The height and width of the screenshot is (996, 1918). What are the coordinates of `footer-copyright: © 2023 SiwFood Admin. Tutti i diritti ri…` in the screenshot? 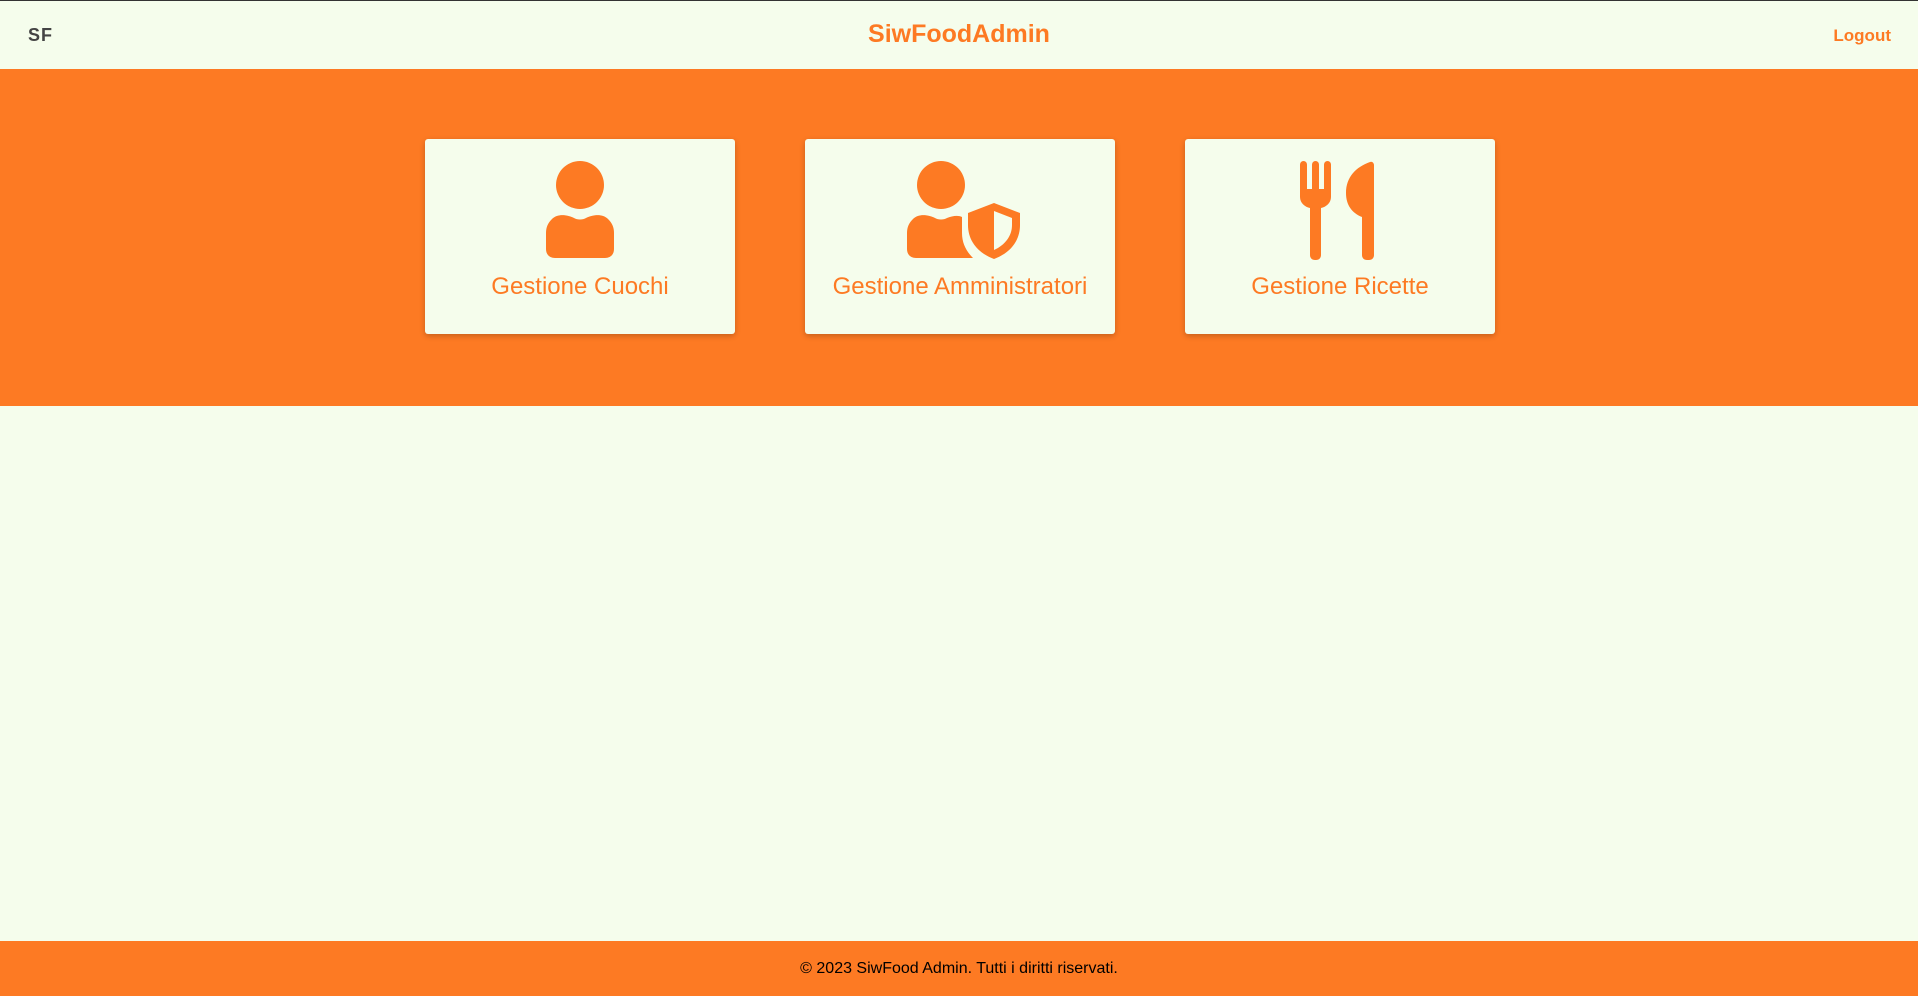 It's located at (959, 968).